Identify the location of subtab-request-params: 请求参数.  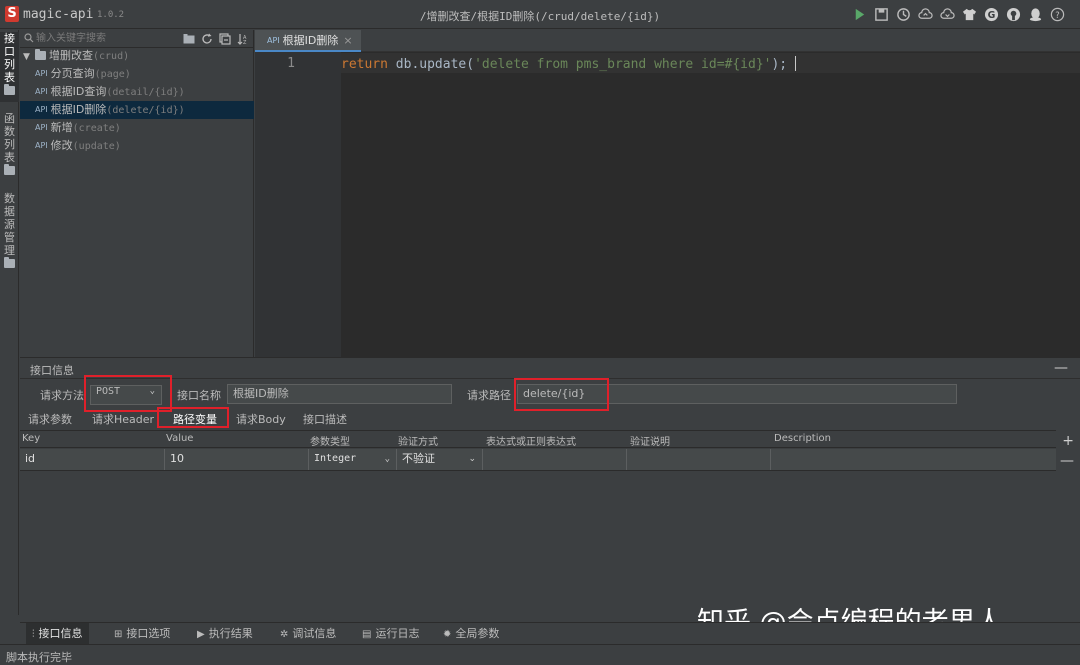
(50, 419).